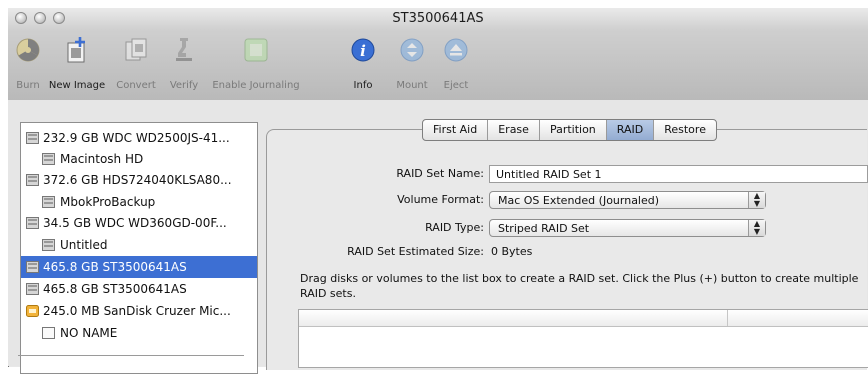  What do you see at coordinates (685, 130) in the screenshot?
I see `tab-restore: Restore` at bounding box center [685, 130].